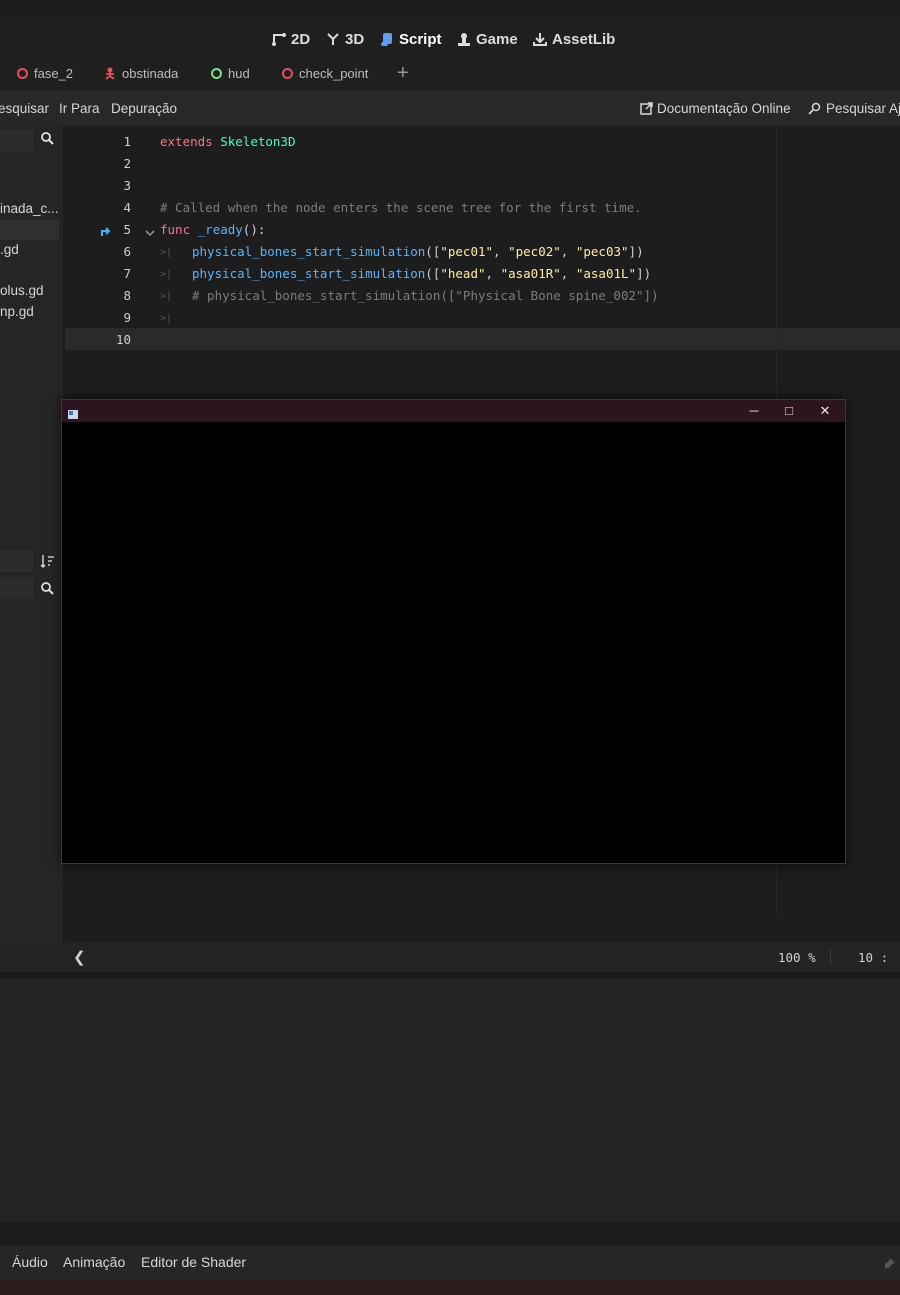 Image resolution: width=900 pixels, height=1295 pixels. I want to click on line-number: 4, so click(127, 207).